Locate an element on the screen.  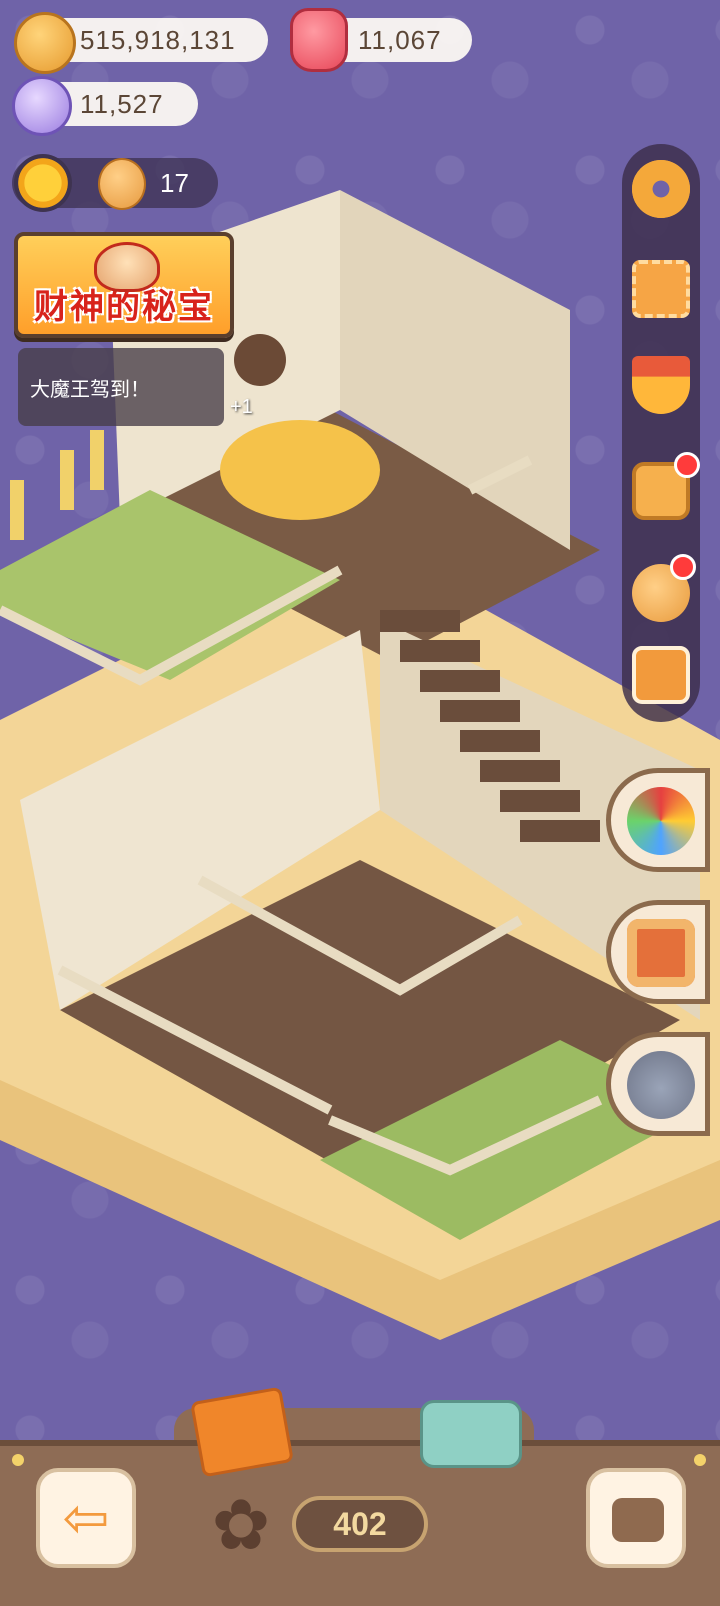
character-gown is located at coordinates (300, 470).